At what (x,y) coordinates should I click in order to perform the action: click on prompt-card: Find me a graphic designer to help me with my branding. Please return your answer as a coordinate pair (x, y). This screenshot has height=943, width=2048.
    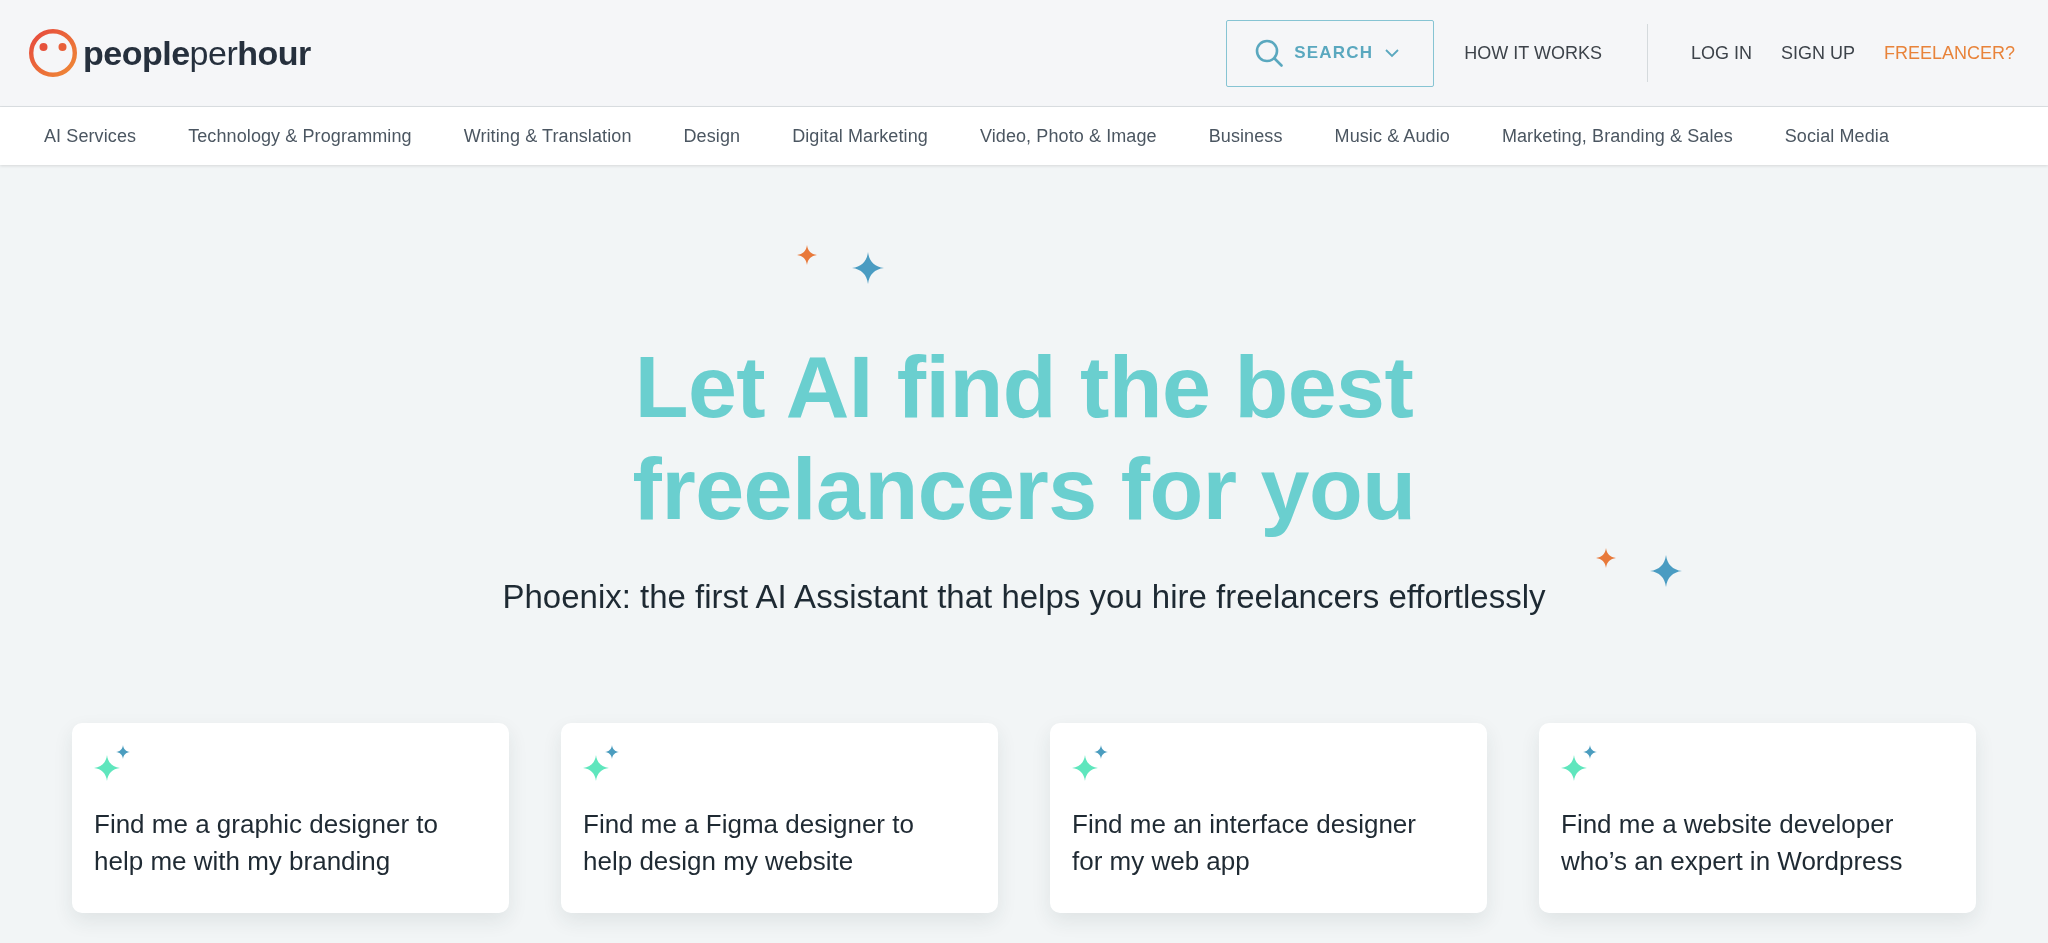
    Looking at the image, I should click on (290, 818).